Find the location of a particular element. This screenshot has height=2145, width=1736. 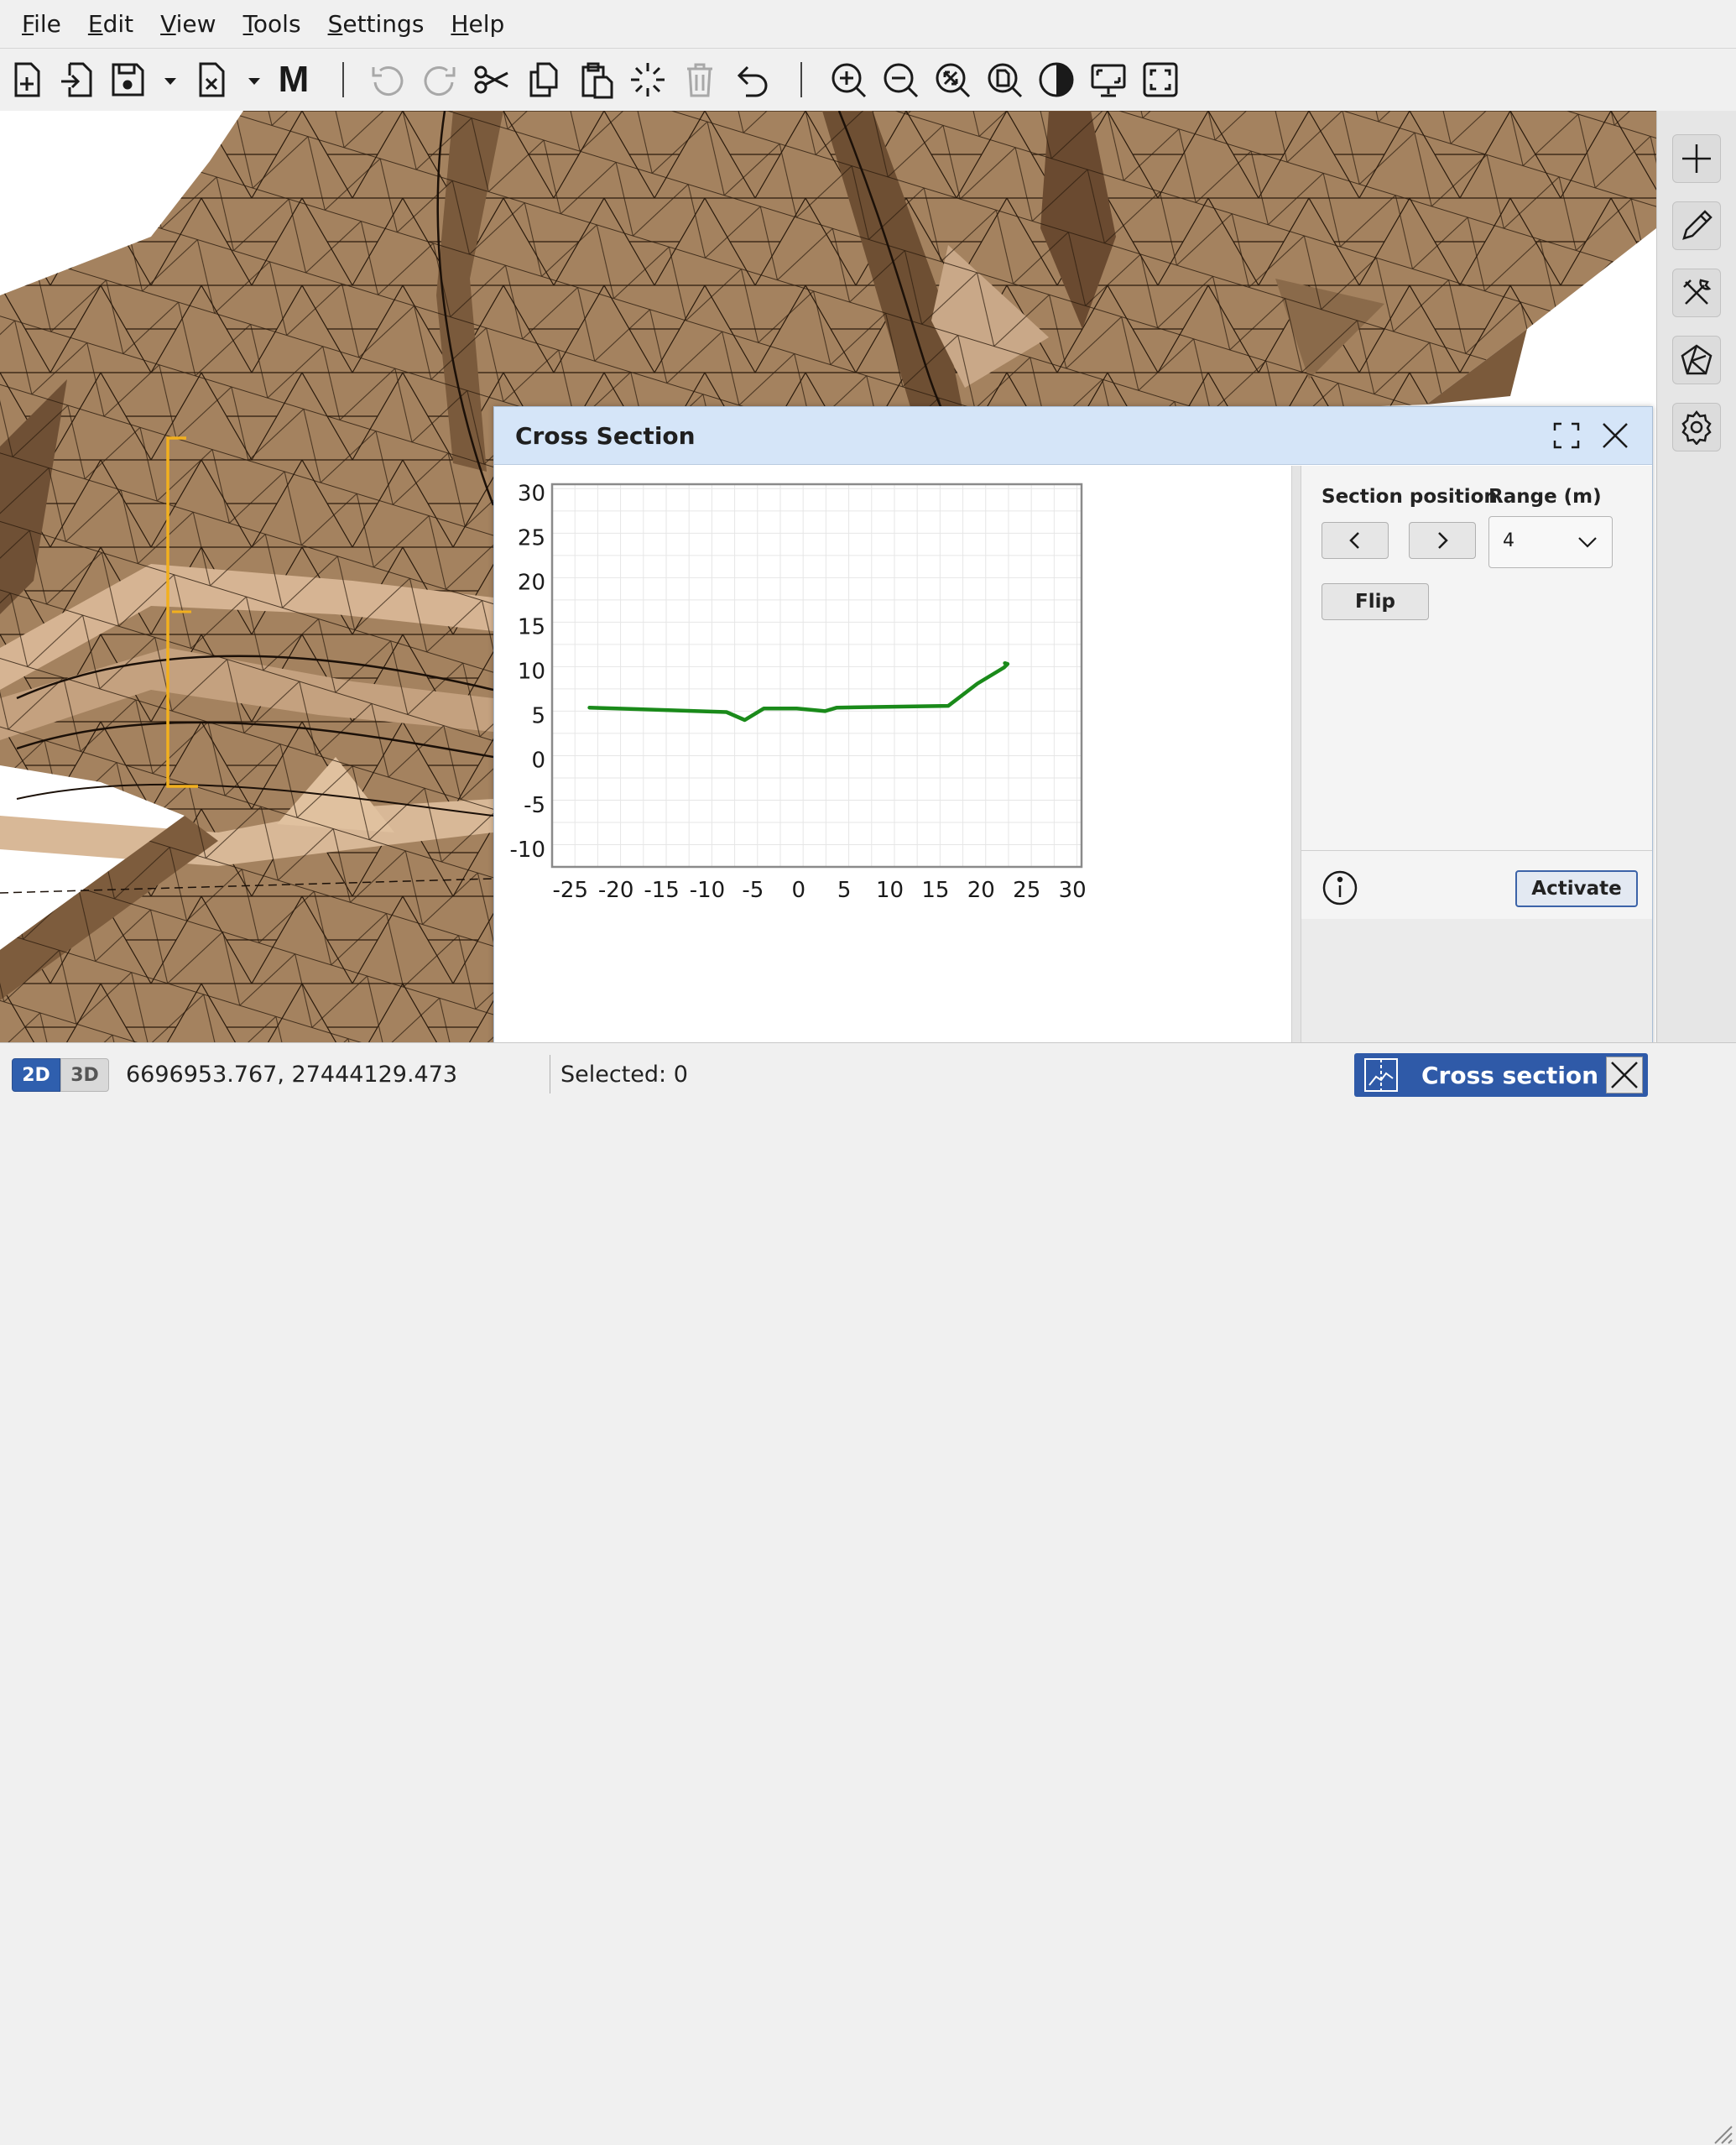

copy-button is located at coordinates (543, 79).